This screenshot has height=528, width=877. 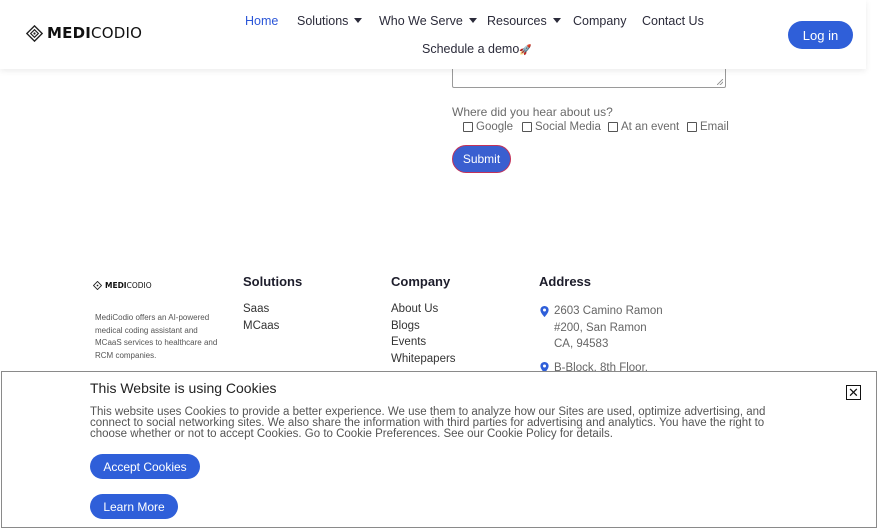 I want to click on option-label: Email, so click(x=714, y=127).